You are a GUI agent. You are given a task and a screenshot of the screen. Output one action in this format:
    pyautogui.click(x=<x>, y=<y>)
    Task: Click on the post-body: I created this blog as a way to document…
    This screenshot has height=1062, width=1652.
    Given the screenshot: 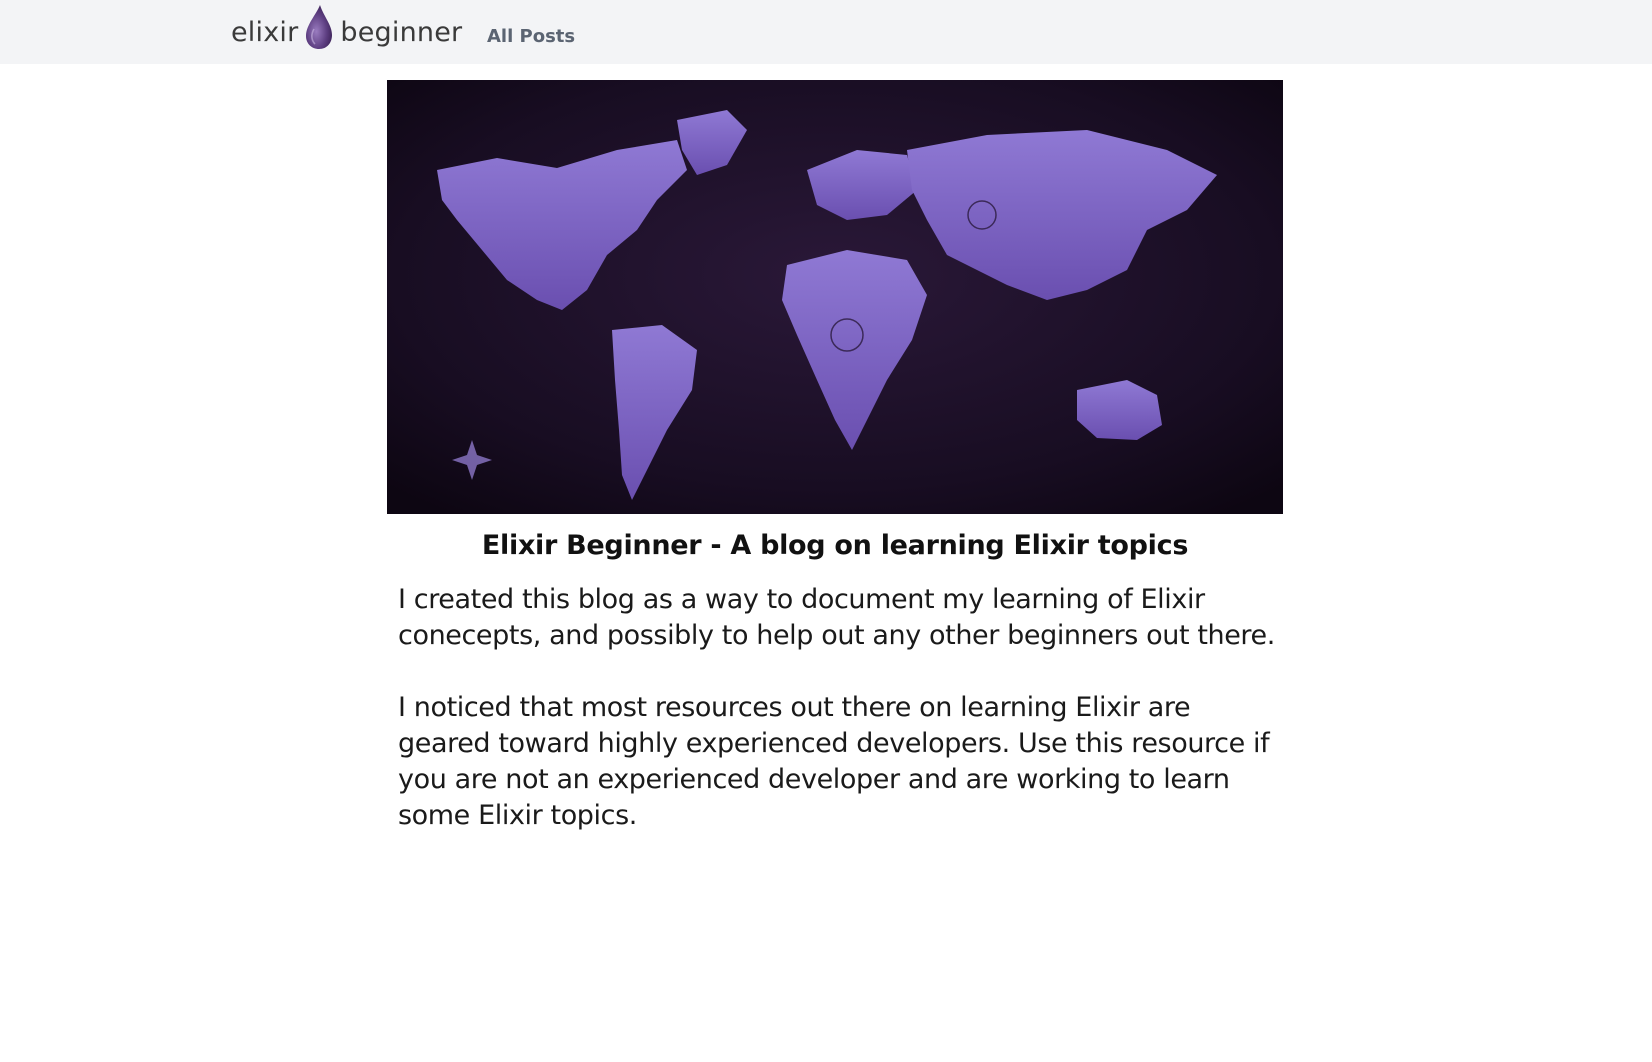 What is the action you would take?
    pyautogui.click(x=838, y=726)
    